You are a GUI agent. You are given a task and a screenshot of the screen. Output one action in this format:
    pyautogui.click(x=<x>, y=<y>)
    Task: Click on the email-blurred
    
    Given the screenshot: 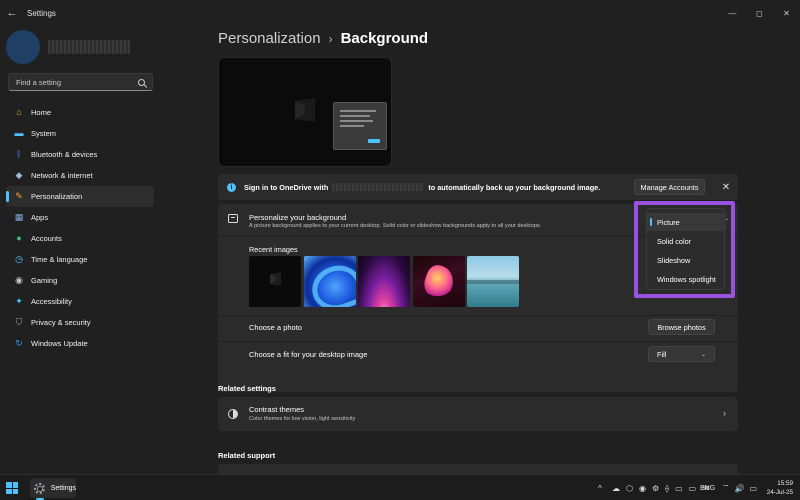 What is the action you would take?
    pyautogui.click(x=378, y=187)
    